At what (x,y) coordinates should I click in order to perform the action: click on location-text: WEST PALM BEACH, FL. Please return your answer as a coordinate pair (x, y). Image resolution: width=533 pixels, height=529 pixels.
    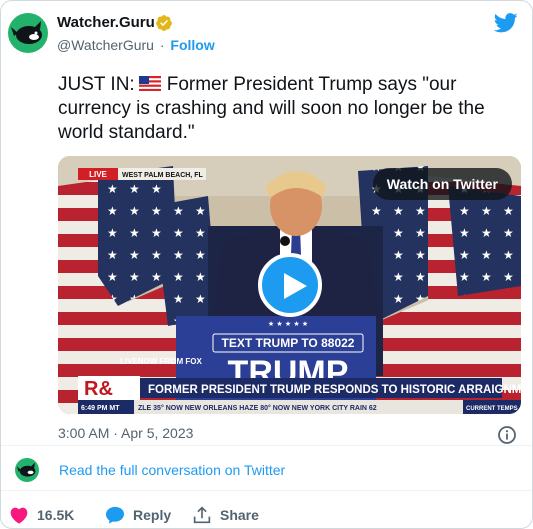
    Looking at the image, I should click on (162, 175).